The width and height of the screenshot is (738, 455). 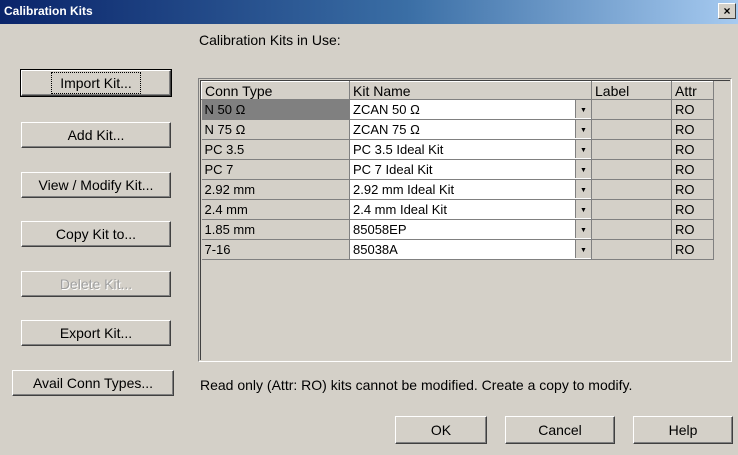 I want to click on conn-type-cell: PC 3.5, so click(x=275, y=149).